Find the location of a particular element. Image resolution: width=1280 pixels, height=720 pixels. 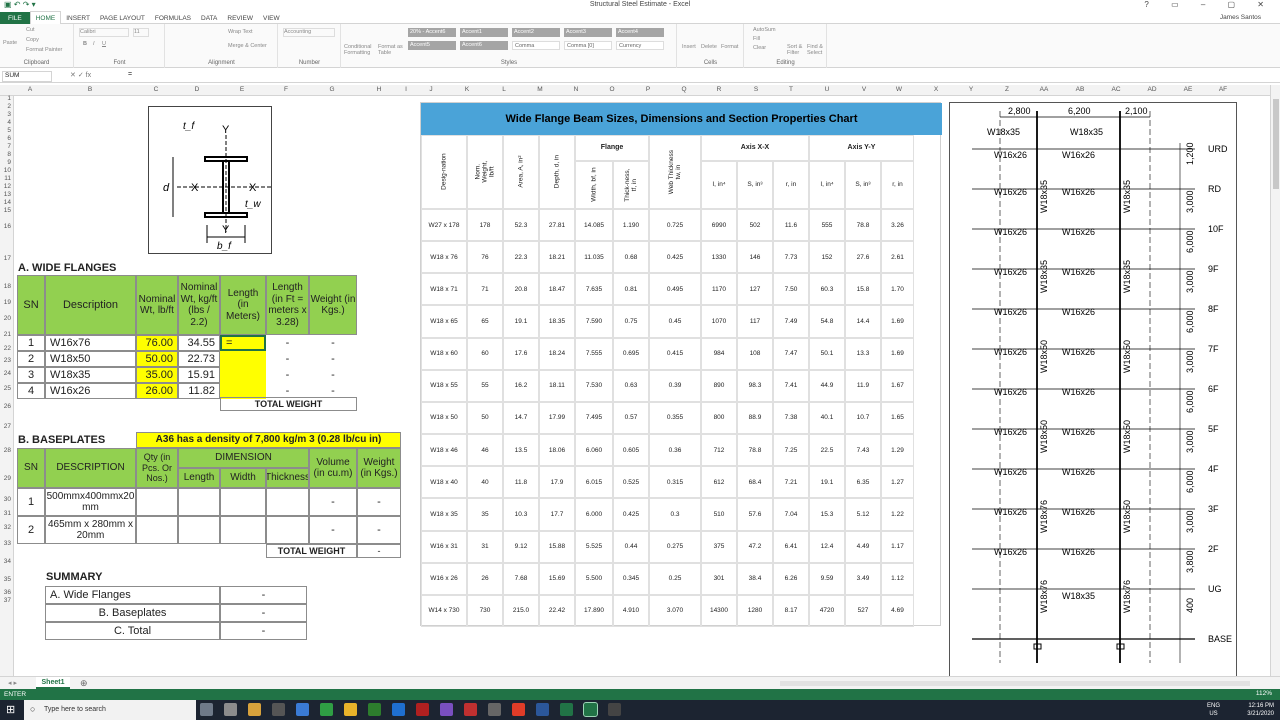

wrap-text-button: Wrap Text is located at coordinates (240, 32).